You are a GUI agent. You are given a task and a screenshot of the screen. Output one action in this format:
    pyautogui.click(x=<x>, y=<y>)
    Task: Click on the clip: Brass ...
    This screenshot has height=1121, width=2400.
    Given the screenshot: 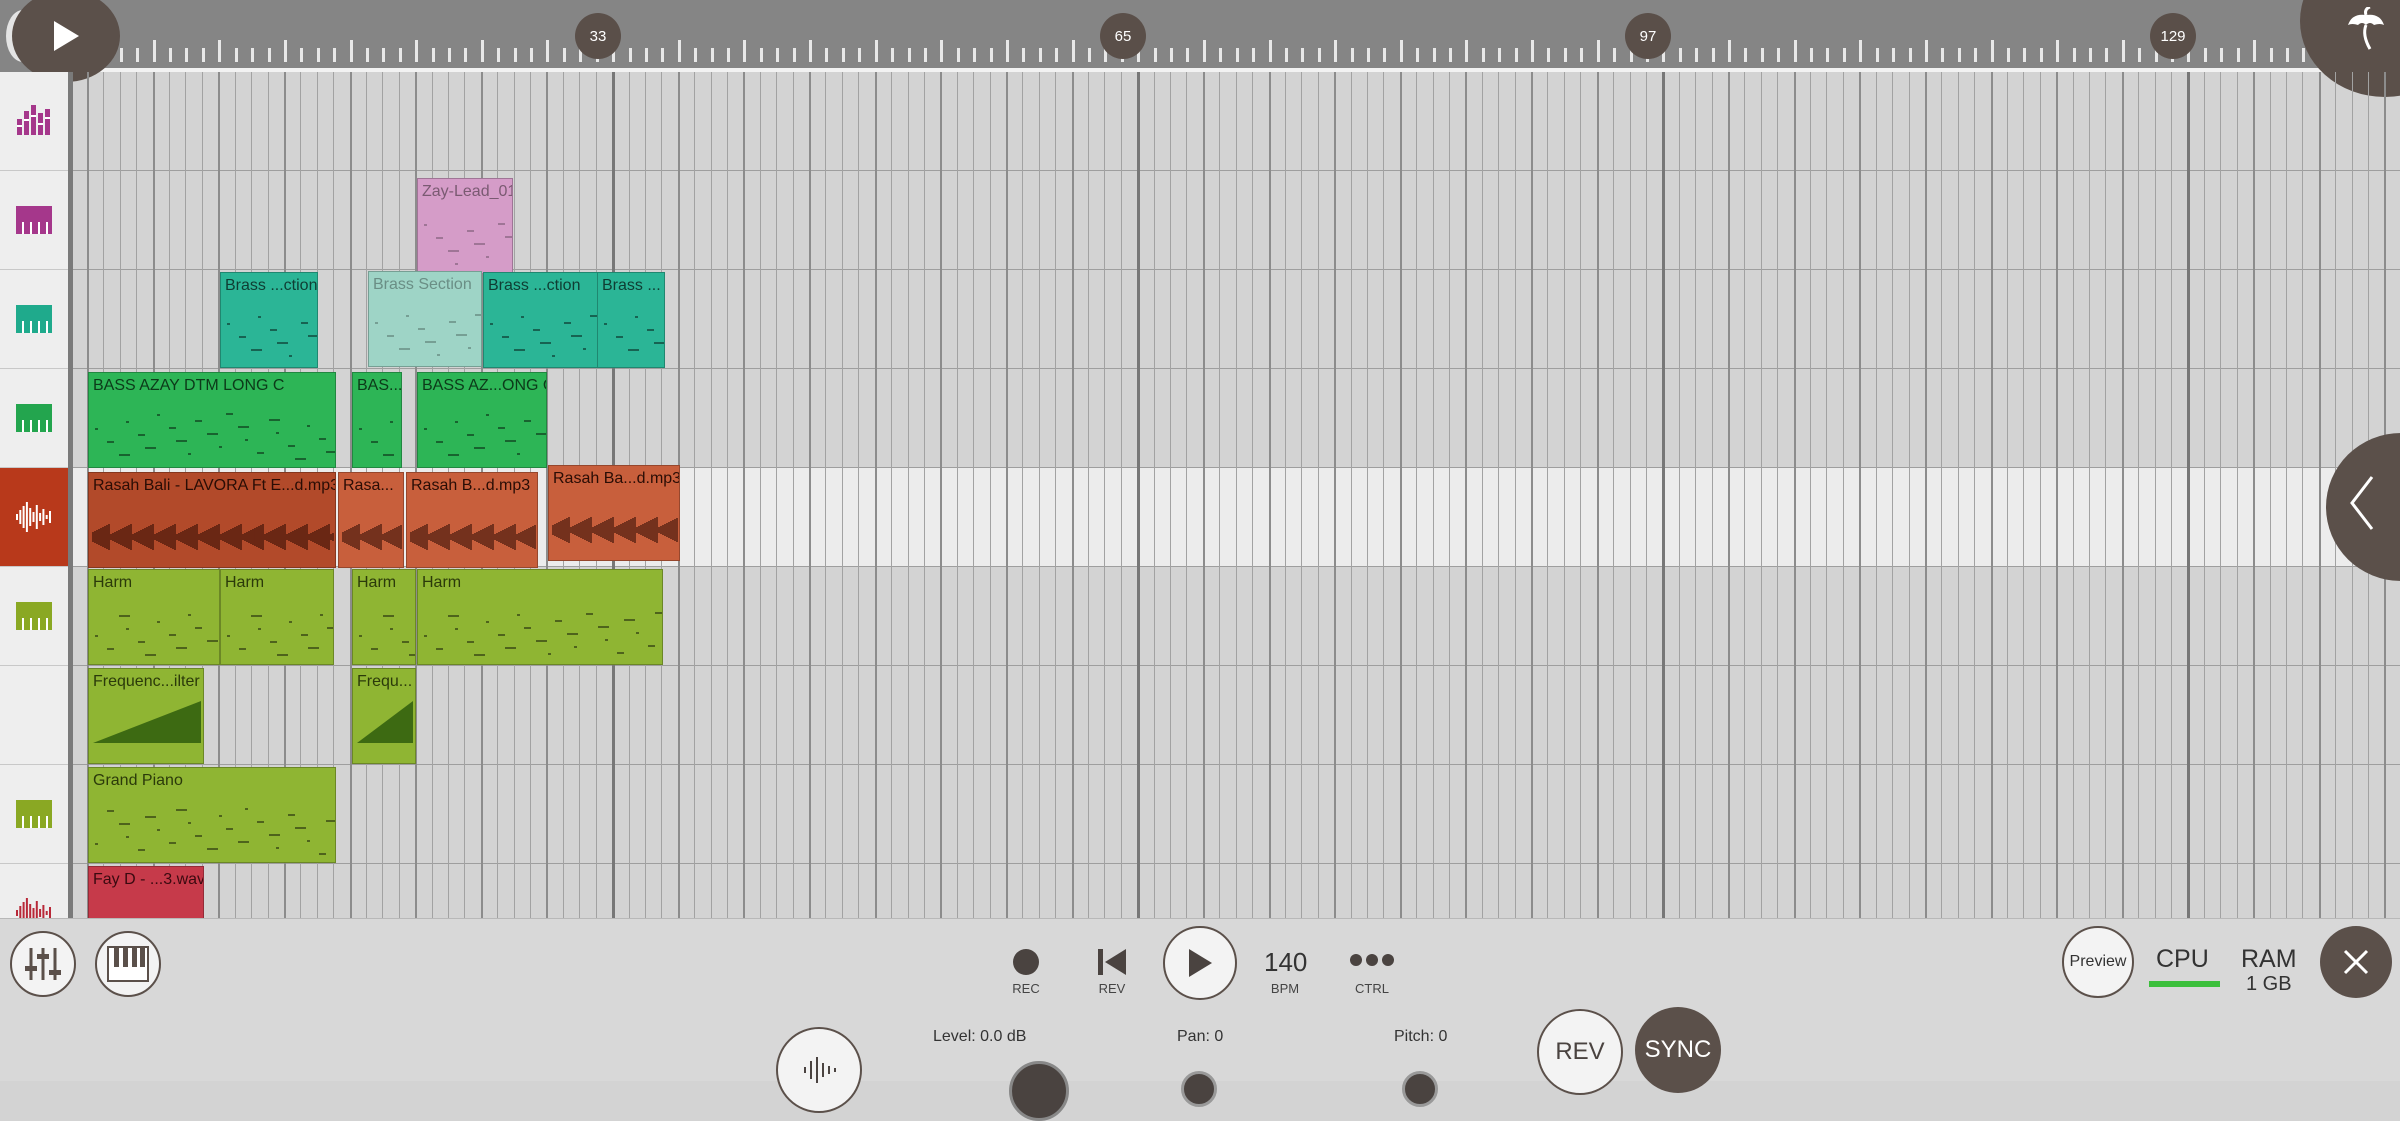 What is the action you would take?
    pyautogui.click(x=631, y=320)
    